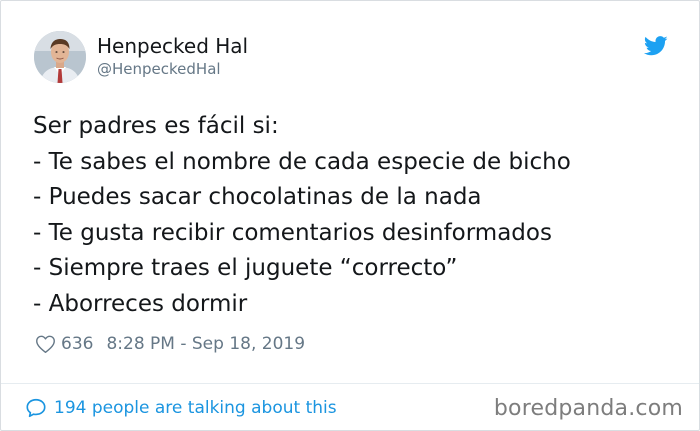 This screenshot has width=700, height=431. I want to click on tweet-line: - Puedes sacar chocolatinas de la nada, so click(257, 197).